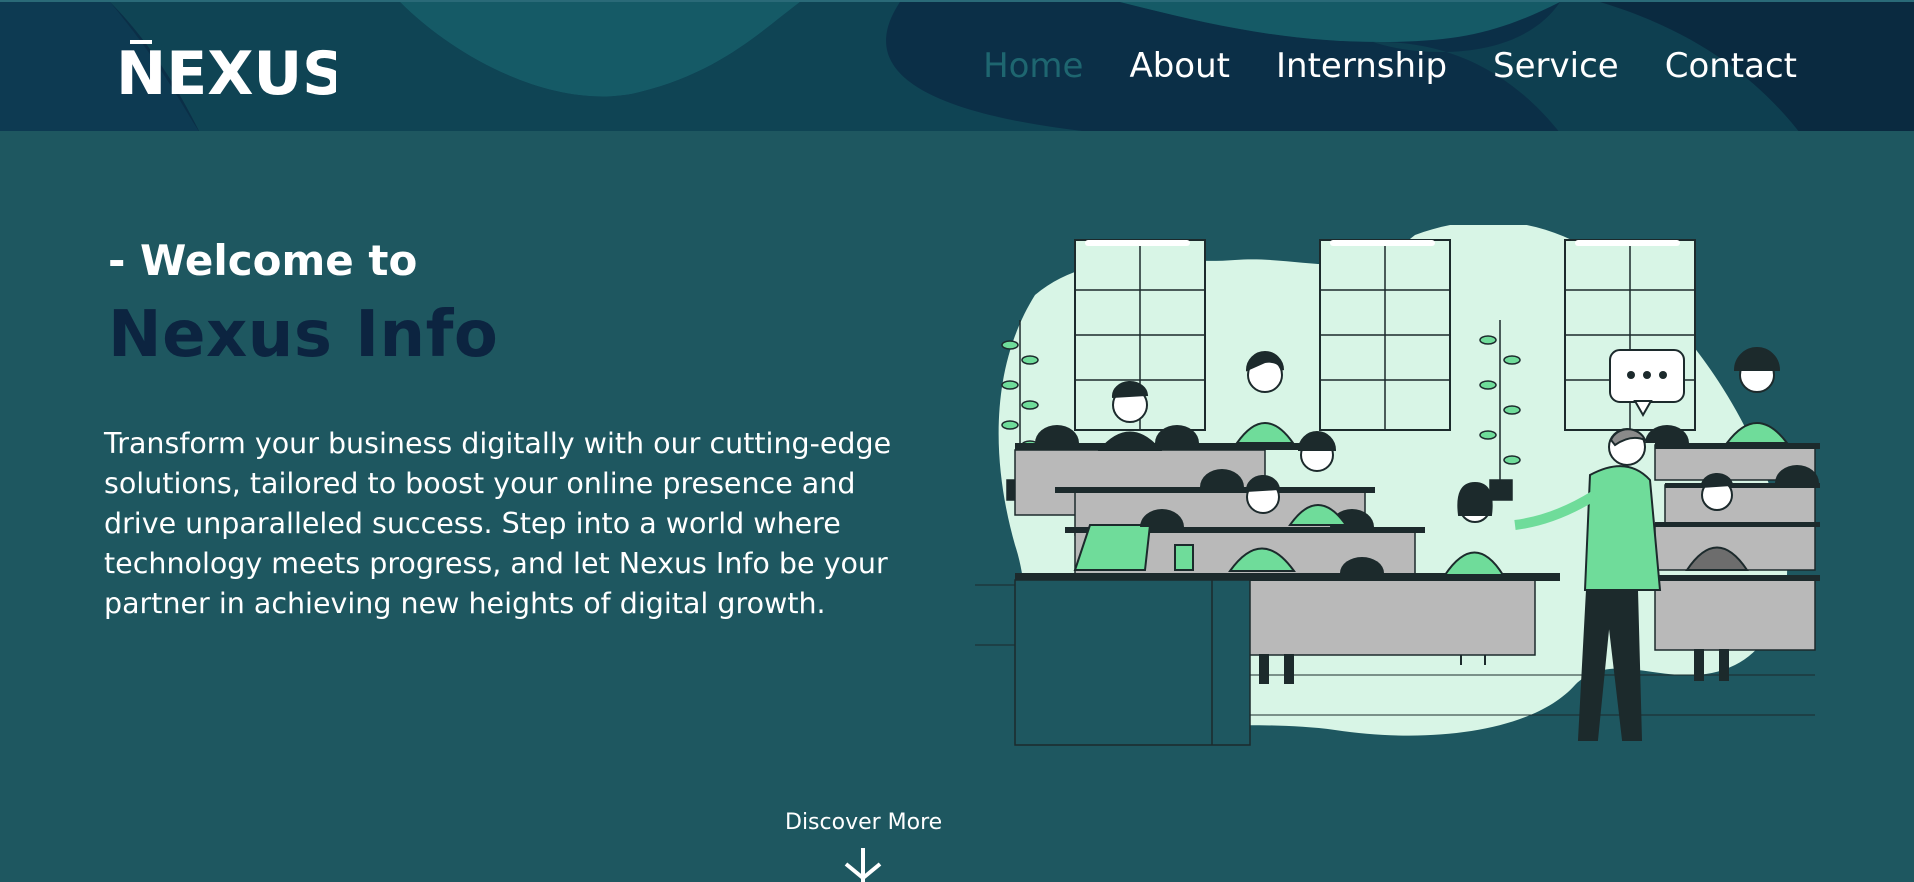 Image resolution: width=1914 pixels, height=882 pixels. I want to click on nav-contact: Contact, so click(1731, 66).